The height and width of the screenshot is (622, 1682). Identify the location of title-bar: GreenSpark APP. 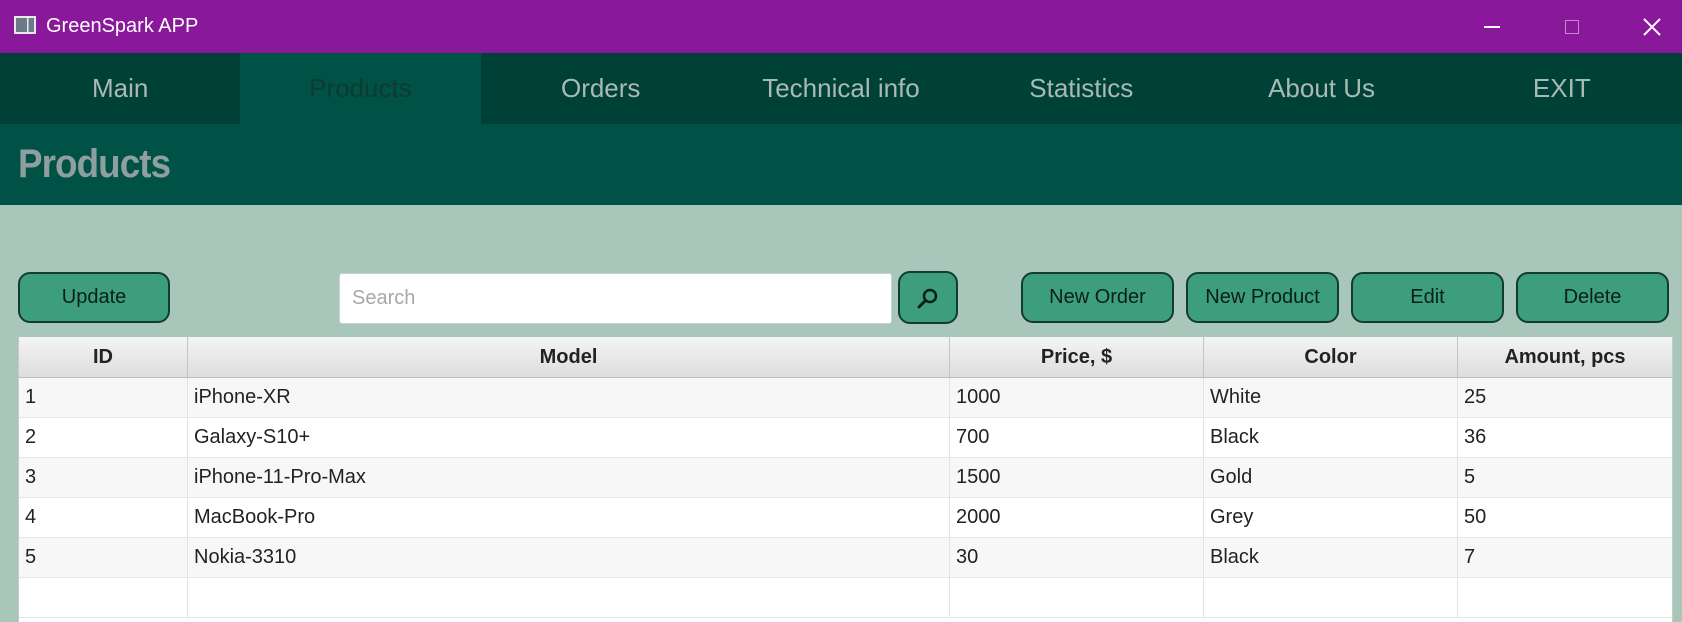
(841, 26).